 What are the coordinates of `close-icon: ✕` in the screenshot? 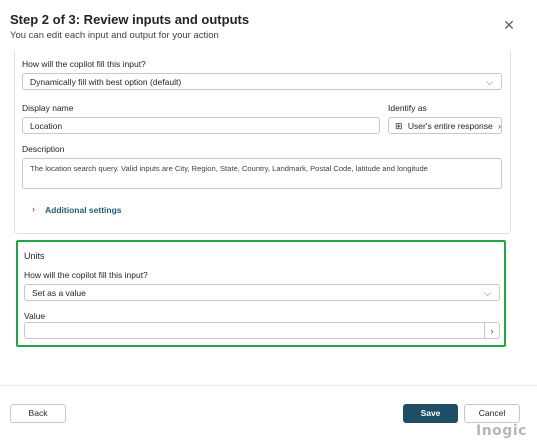 It's located at (509, 25).